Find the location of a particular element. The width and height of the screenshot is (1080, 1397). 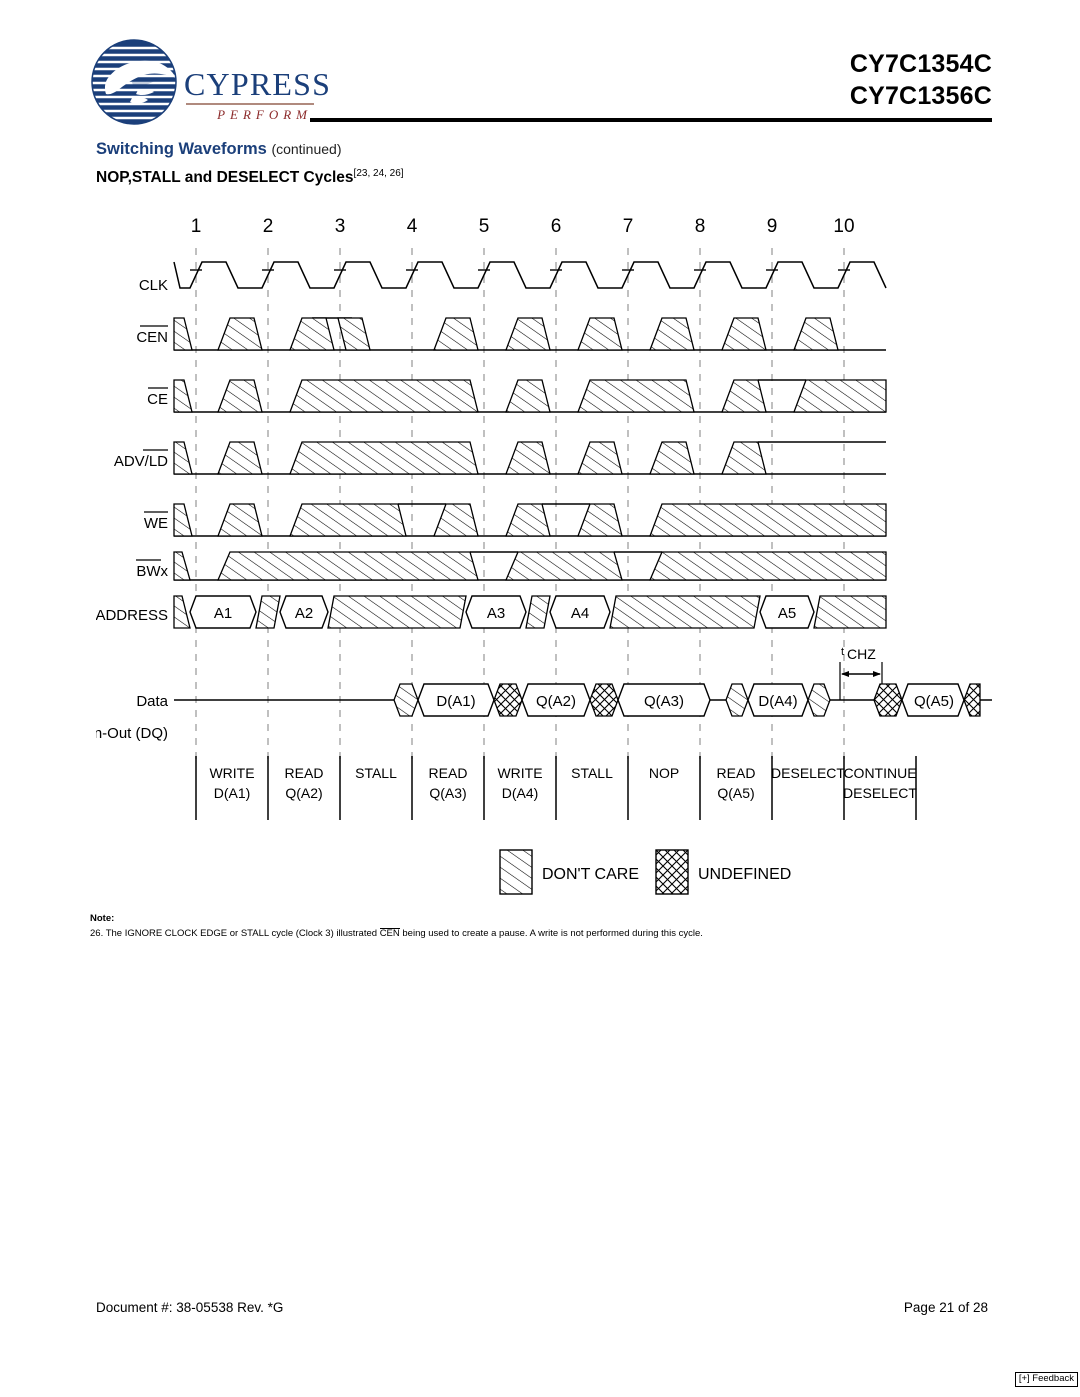

legend-label-dont-care: DON'T CARE is located at coordinates (590, 874).